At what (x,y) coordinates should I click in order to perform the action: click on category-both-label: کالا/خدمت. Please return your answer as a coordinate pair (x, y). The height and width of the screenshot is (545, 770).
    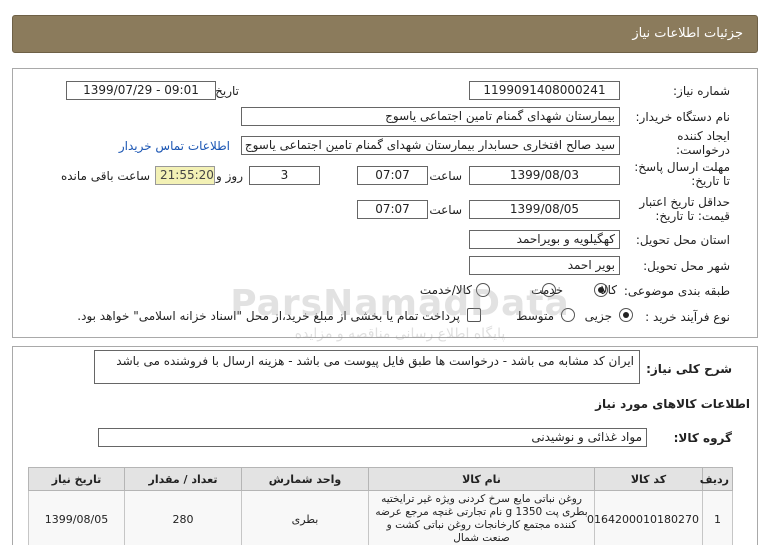
    Looking at the image, I should click on (445, 290).